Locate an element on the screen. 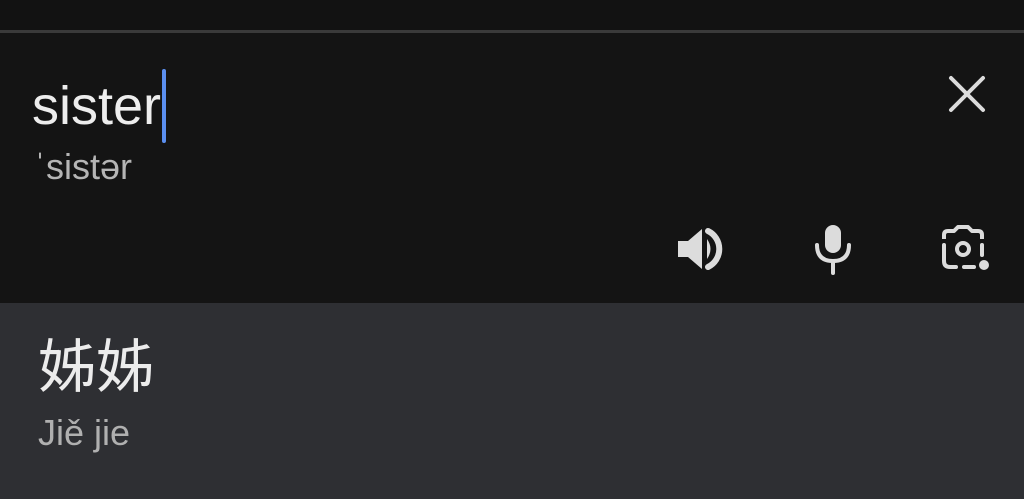  clear-button is located at coordinates (967, 96).